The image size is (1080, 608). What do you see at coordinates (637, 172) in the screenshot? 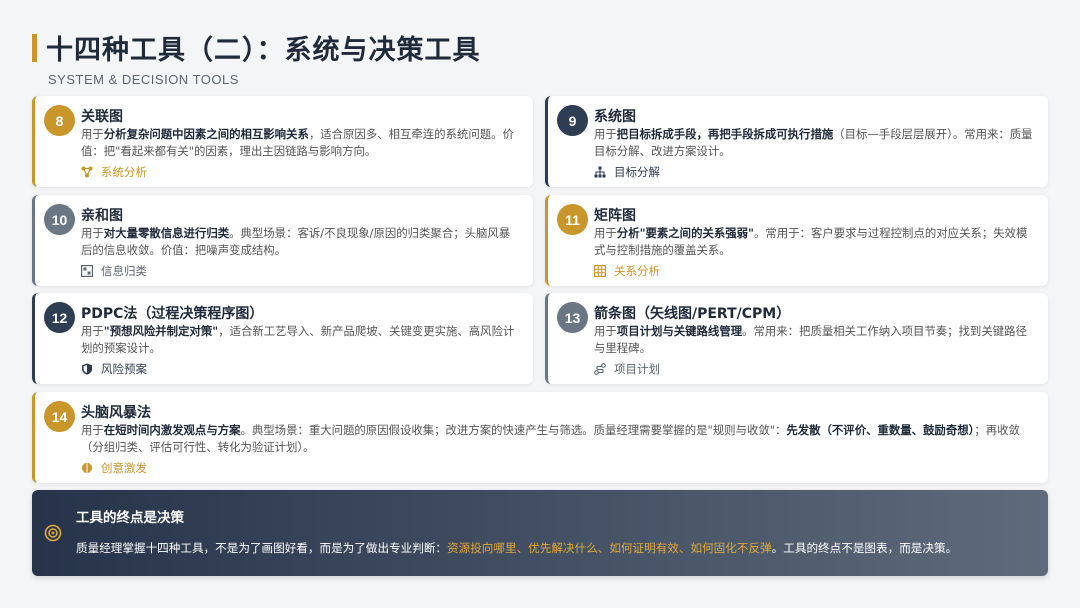
I see `card-tag-label: 目标分解` at bounding box center [637, 172].